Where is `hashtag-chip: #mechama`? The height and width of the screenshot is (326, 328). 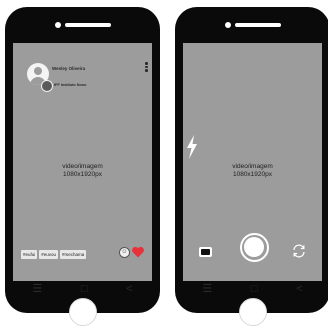 hashtag-chip: #mechama is located at coordinates (73, 254).